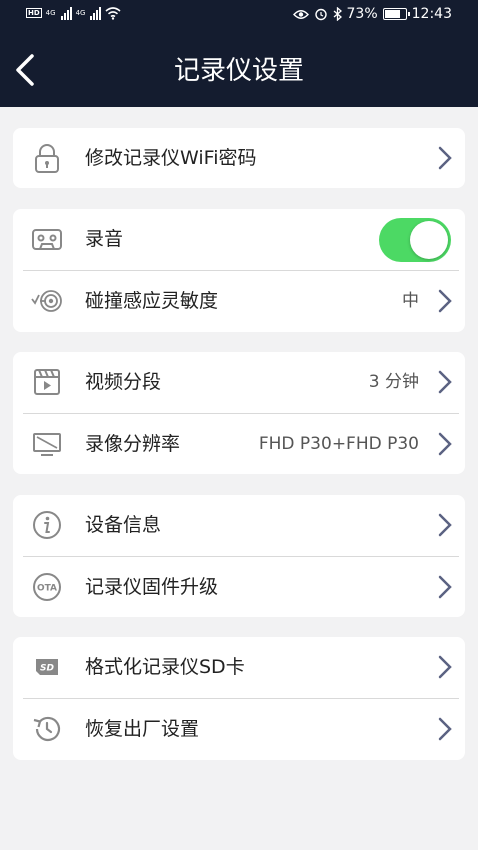 The height and width of the screenshot is (850, 478). I want to click on row-value: FHD P30+FHD P30, so click(338, 444).